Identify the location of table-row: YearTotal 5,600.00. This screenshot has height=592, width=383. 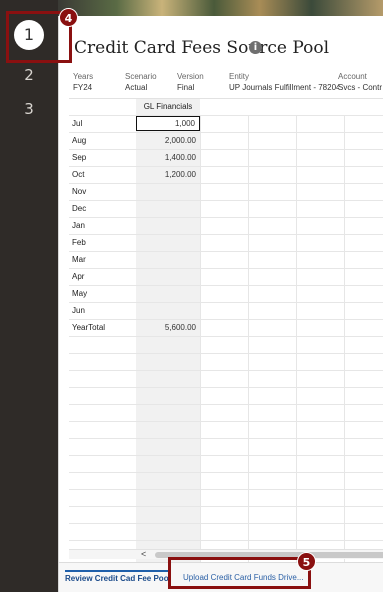
(226, 328).